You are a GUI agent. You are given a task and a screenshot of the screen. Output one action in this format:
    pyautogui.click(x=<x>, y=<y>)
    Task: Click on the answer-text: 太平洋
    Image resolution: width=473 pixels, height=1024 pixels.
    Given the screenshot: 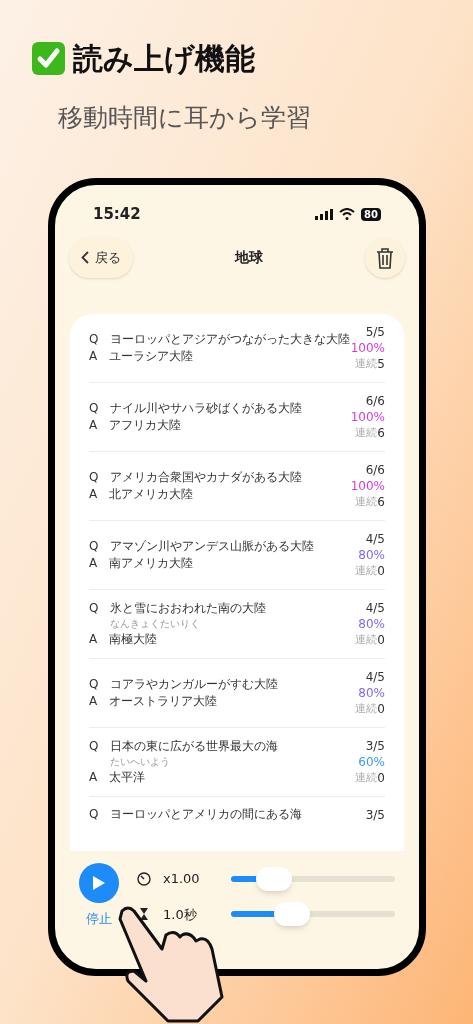 What is the action you would take?
    pyautogui.click(x=127, y=777)
    